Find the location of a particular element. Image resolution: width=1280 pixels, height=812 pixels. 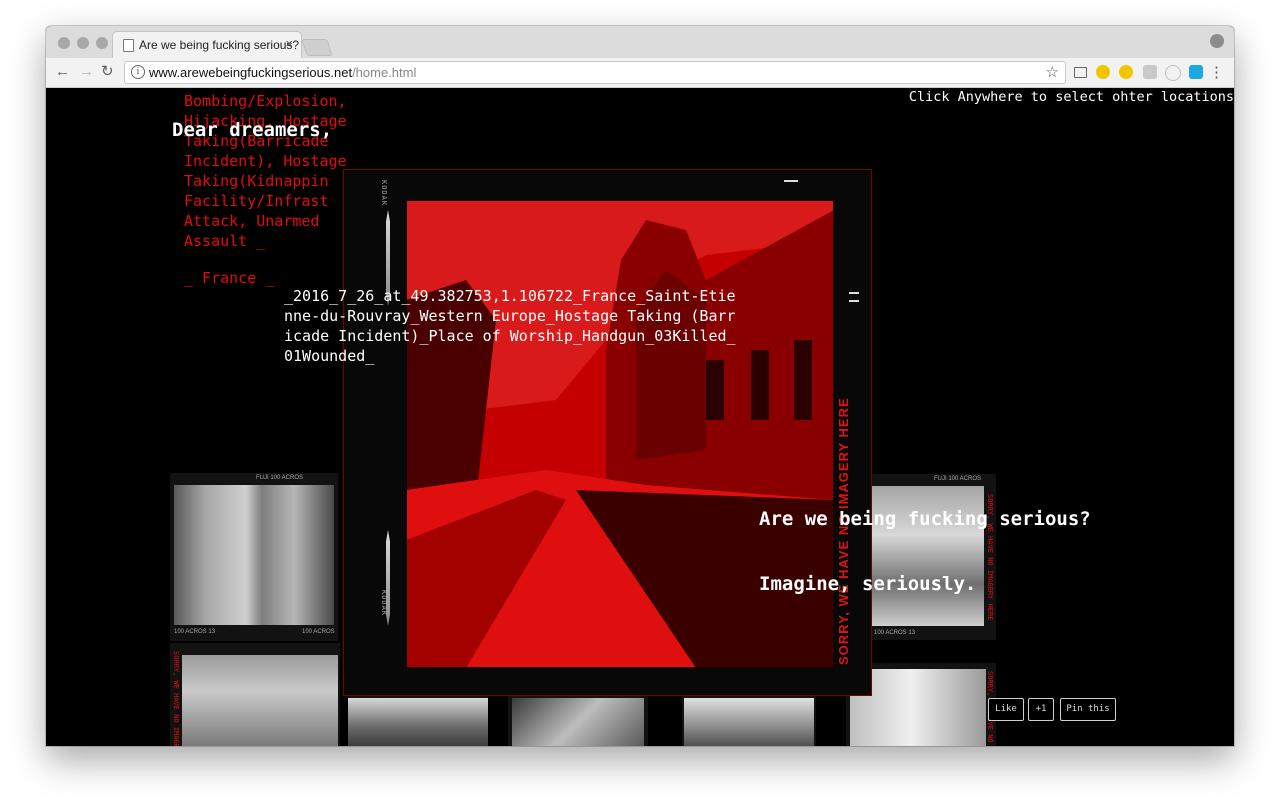

forward-button: → is located at coordinates (86, 72).